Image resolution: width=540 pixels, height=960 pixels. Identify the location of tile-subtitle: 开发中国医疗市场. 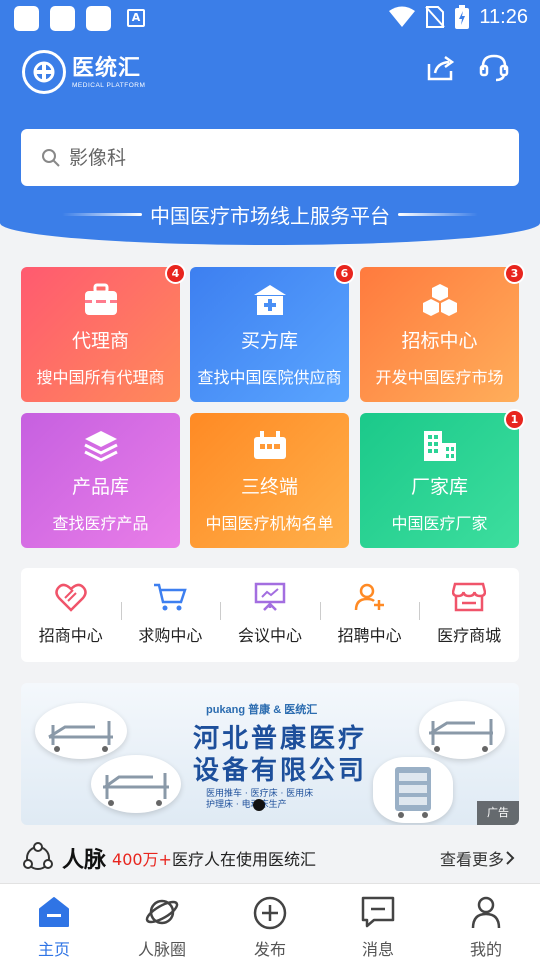
(439, 377).